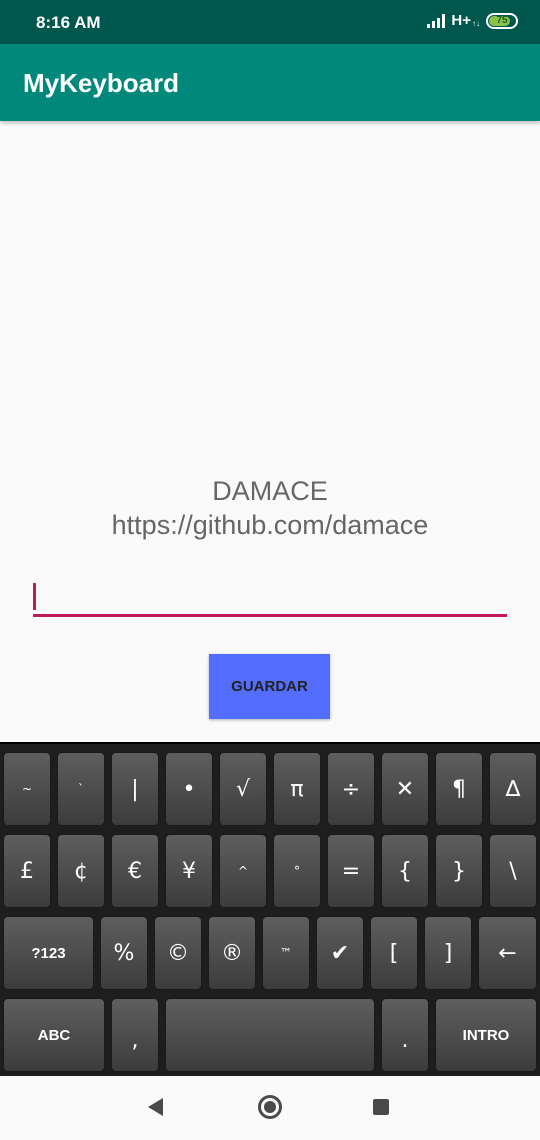 Image resolution: width=540 pixels, height=1140 pixels. I want to click on home-icon, so click(270, 1107).